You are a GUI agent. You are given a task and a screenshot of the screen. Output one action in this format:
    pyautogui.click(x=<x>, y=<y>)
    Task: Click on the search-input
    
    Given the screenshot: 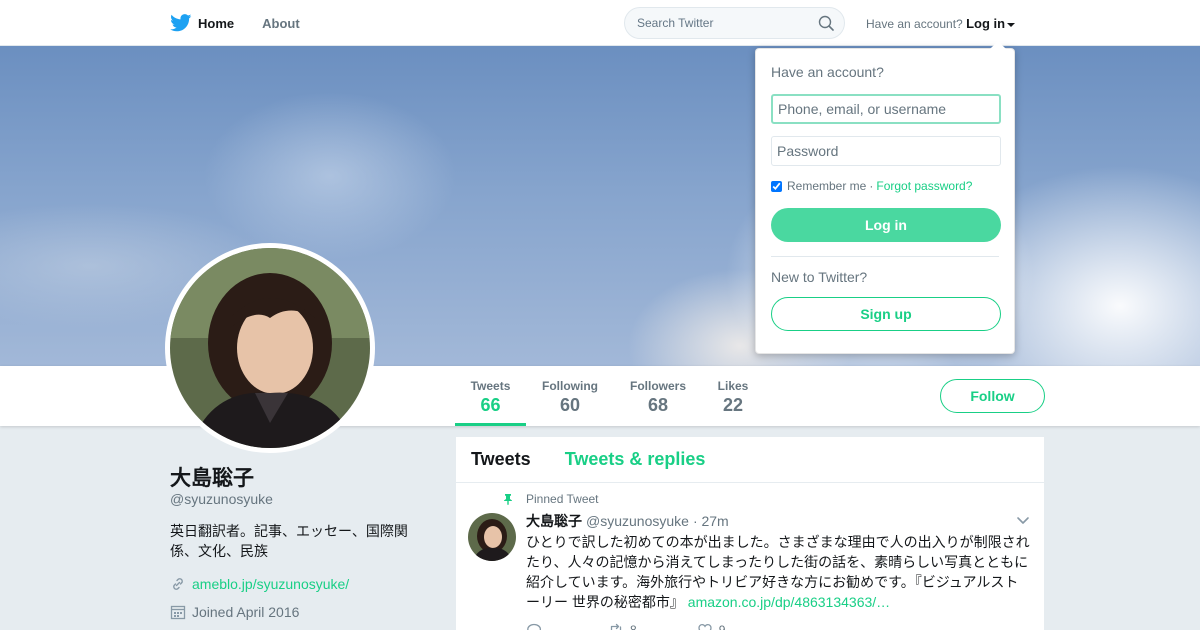 What is the action you would take?
    pyautogui.click(x=715, y=23)
    